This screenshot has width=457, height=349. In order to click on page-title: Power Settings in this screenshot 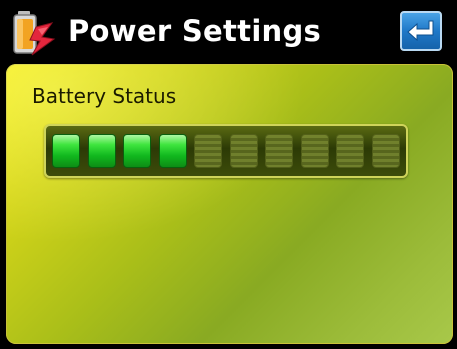, I will do `click(195, 31)`.